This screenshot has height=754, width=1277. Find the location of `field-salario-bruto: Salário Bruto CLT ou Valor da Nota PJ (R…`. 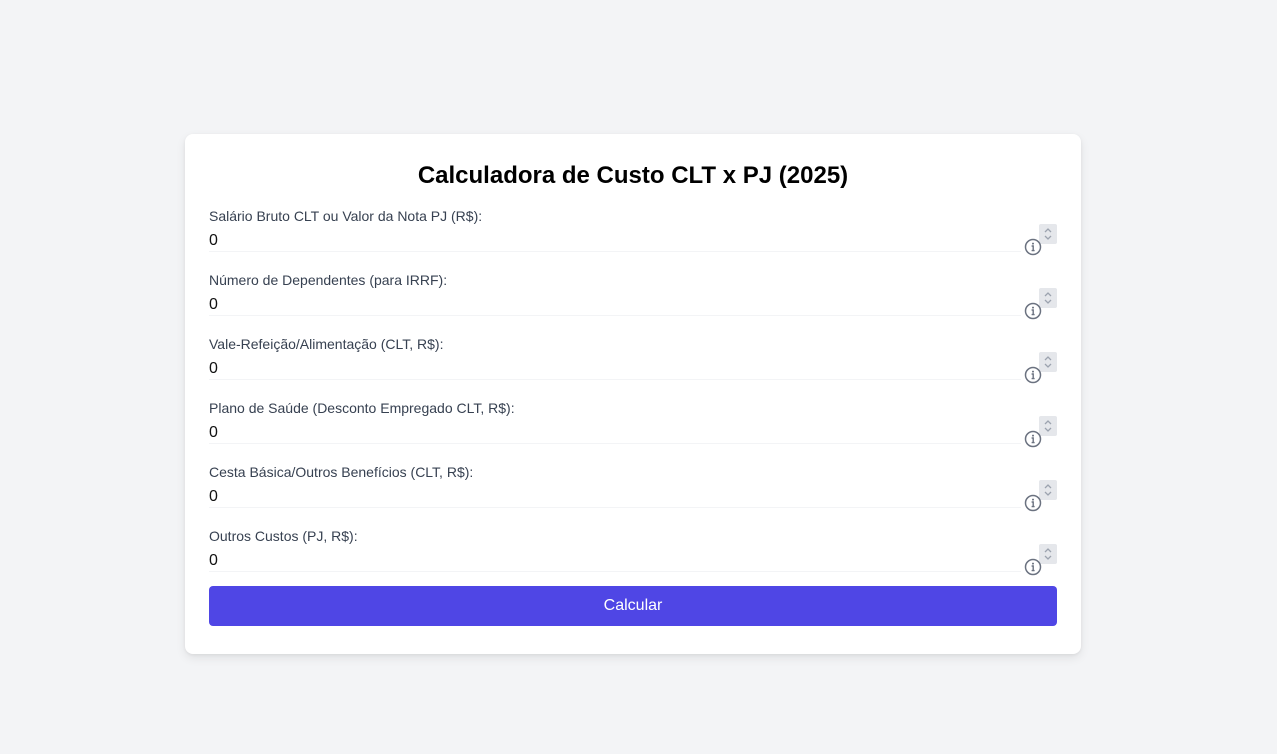

field-salario-bruto: Salário Bruto CLT ou Valor da Nota PJ (R… is located at coordinates (633, 240).